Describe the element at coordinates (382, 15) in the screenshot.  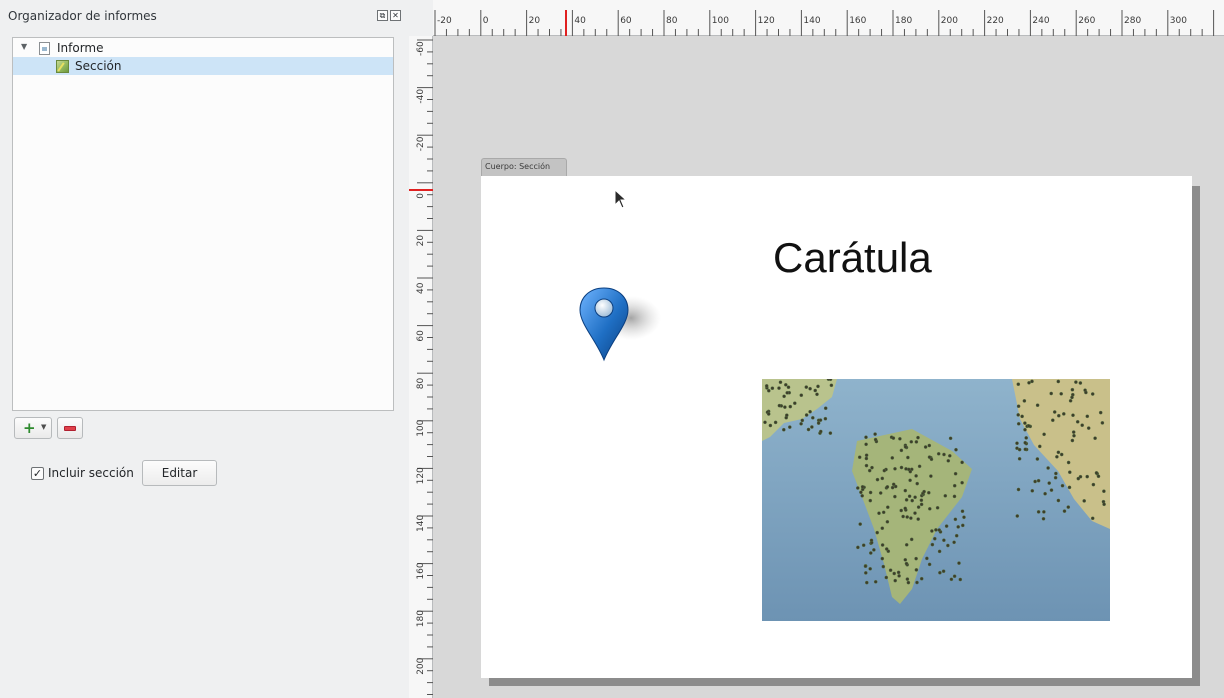
I see `float-panel-button: ⧉` at that location.